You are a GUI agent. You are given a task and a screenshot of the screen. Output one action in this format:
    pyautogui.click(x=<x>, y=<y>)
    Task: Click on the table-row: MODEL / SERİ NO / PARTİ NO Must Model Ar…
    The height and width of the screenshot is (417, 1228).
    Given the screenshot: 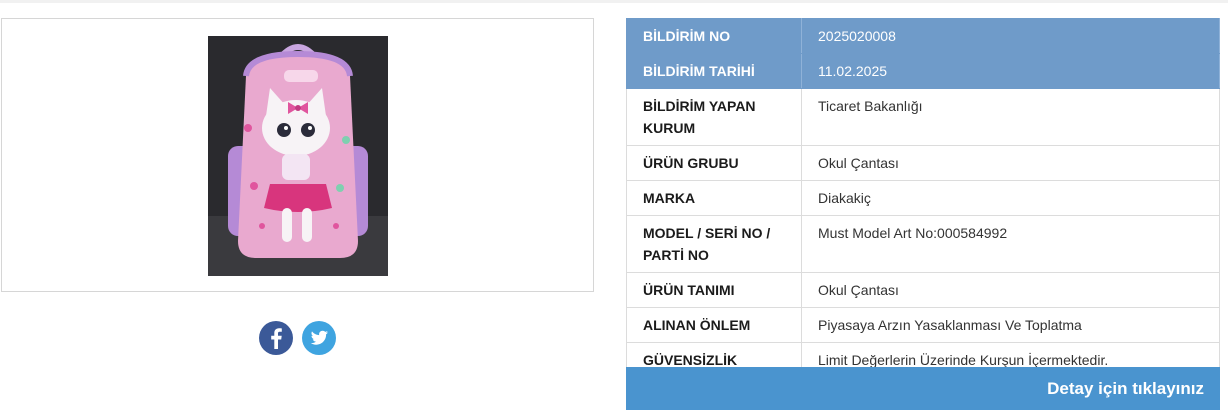 What is the action you would take?
    pyautogui.click(x=923, y=244)
    